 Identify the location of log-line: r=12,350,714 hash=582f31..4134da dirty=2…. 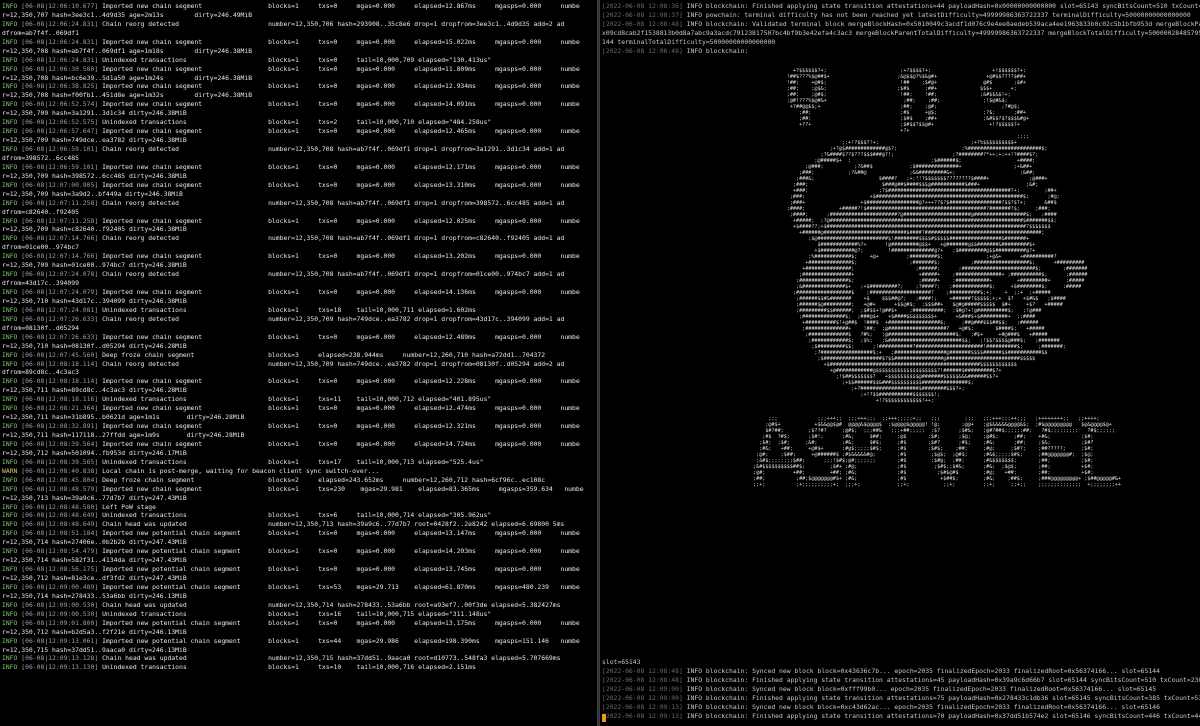
(299, 560).